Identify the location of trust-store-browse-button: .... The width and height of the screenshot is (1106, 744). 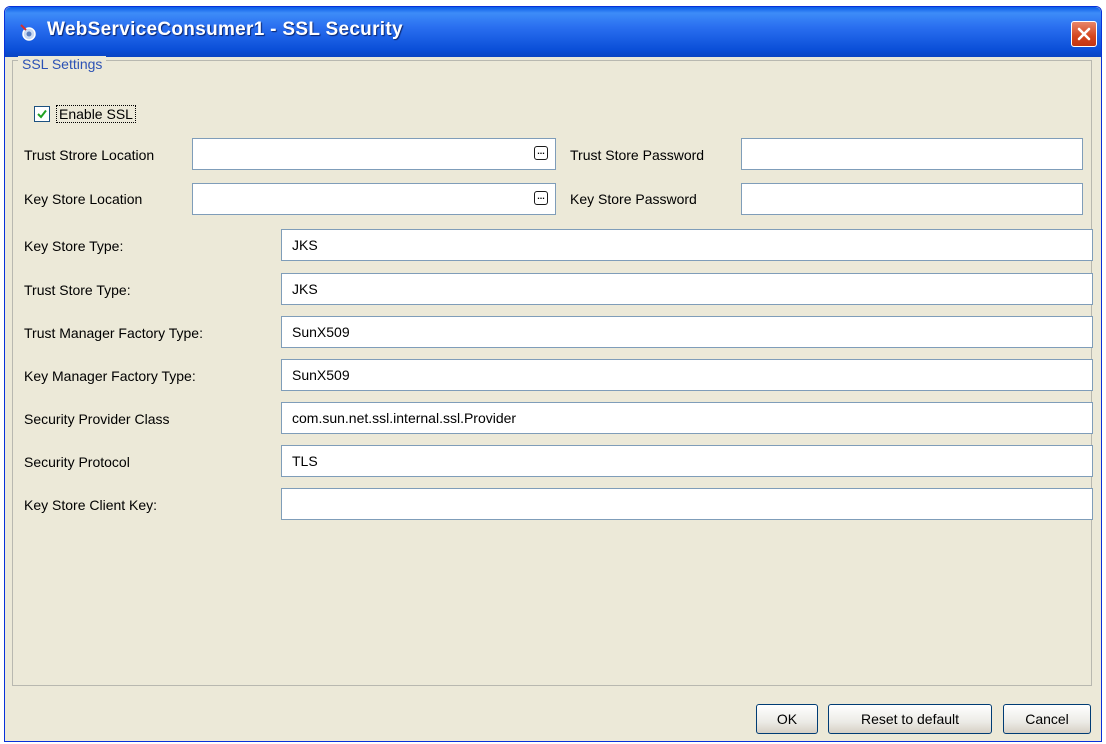
(541, 153).